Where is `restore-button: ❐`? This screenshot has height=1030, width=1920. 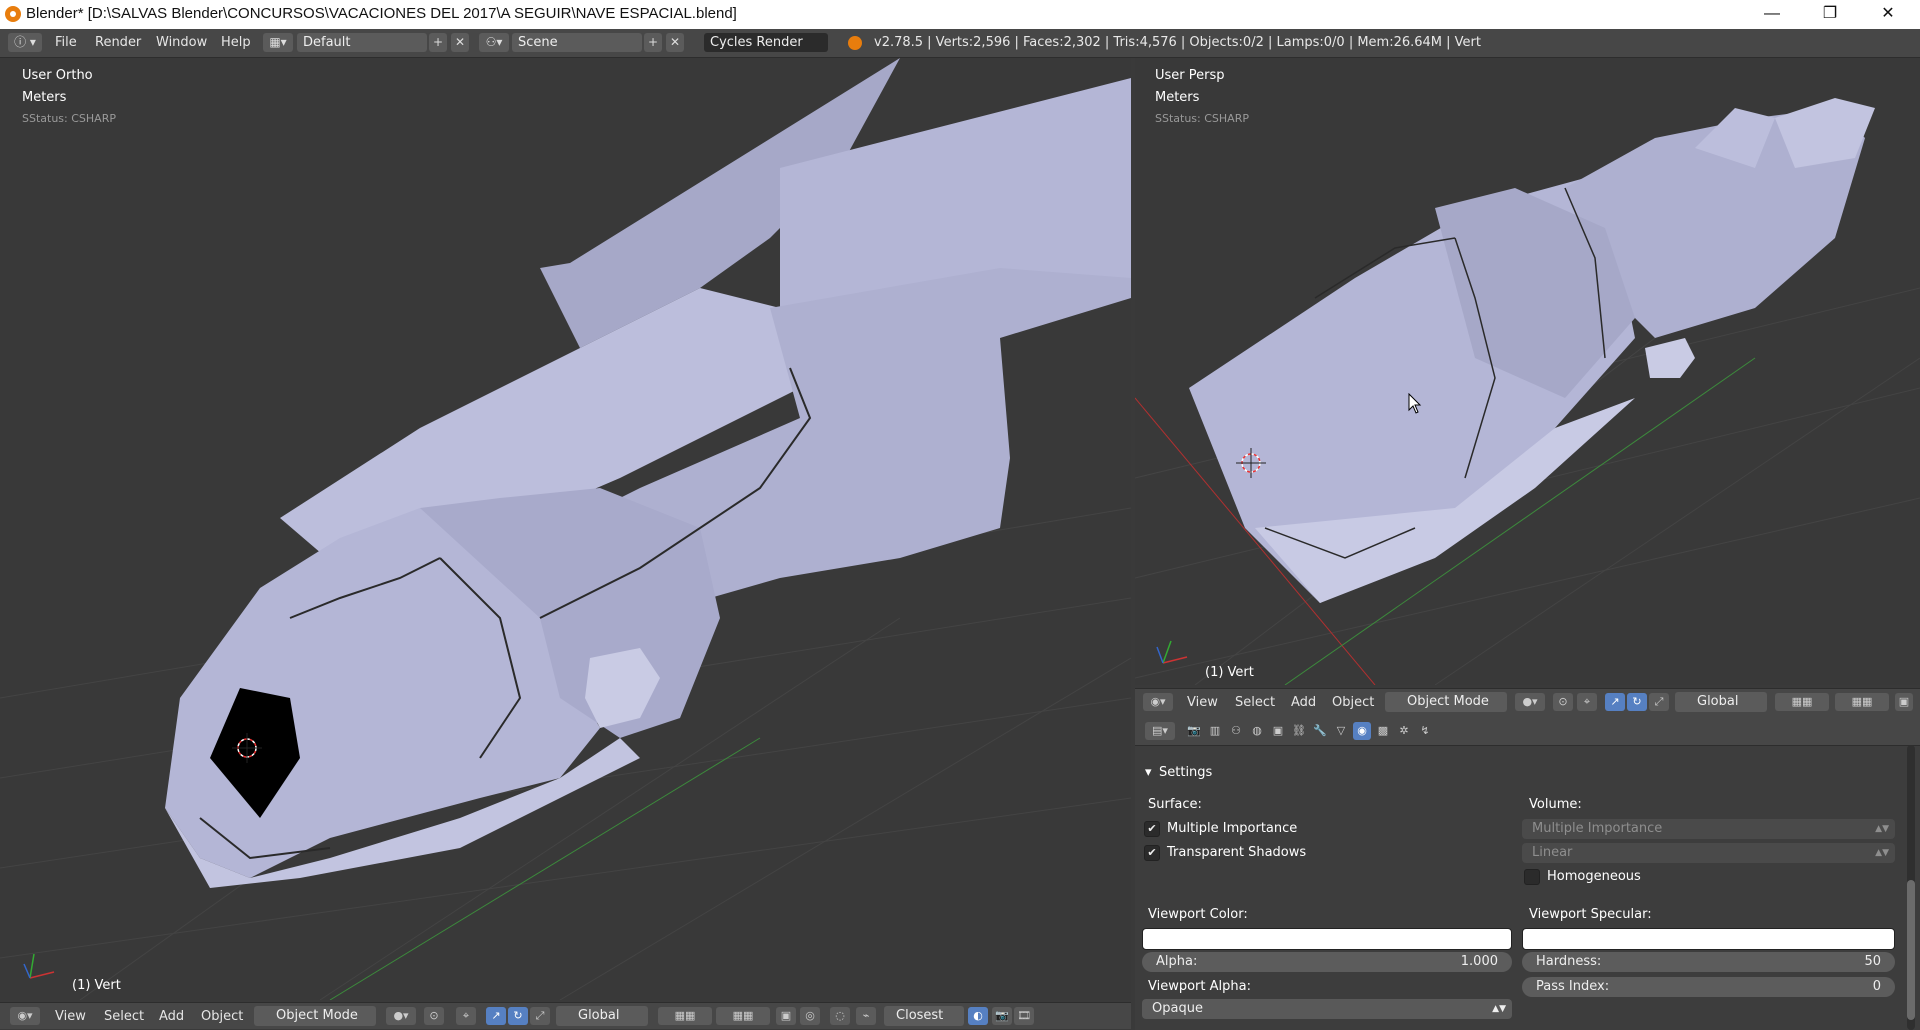 restore-button: ❐ is located at coordinates (1830, 14).